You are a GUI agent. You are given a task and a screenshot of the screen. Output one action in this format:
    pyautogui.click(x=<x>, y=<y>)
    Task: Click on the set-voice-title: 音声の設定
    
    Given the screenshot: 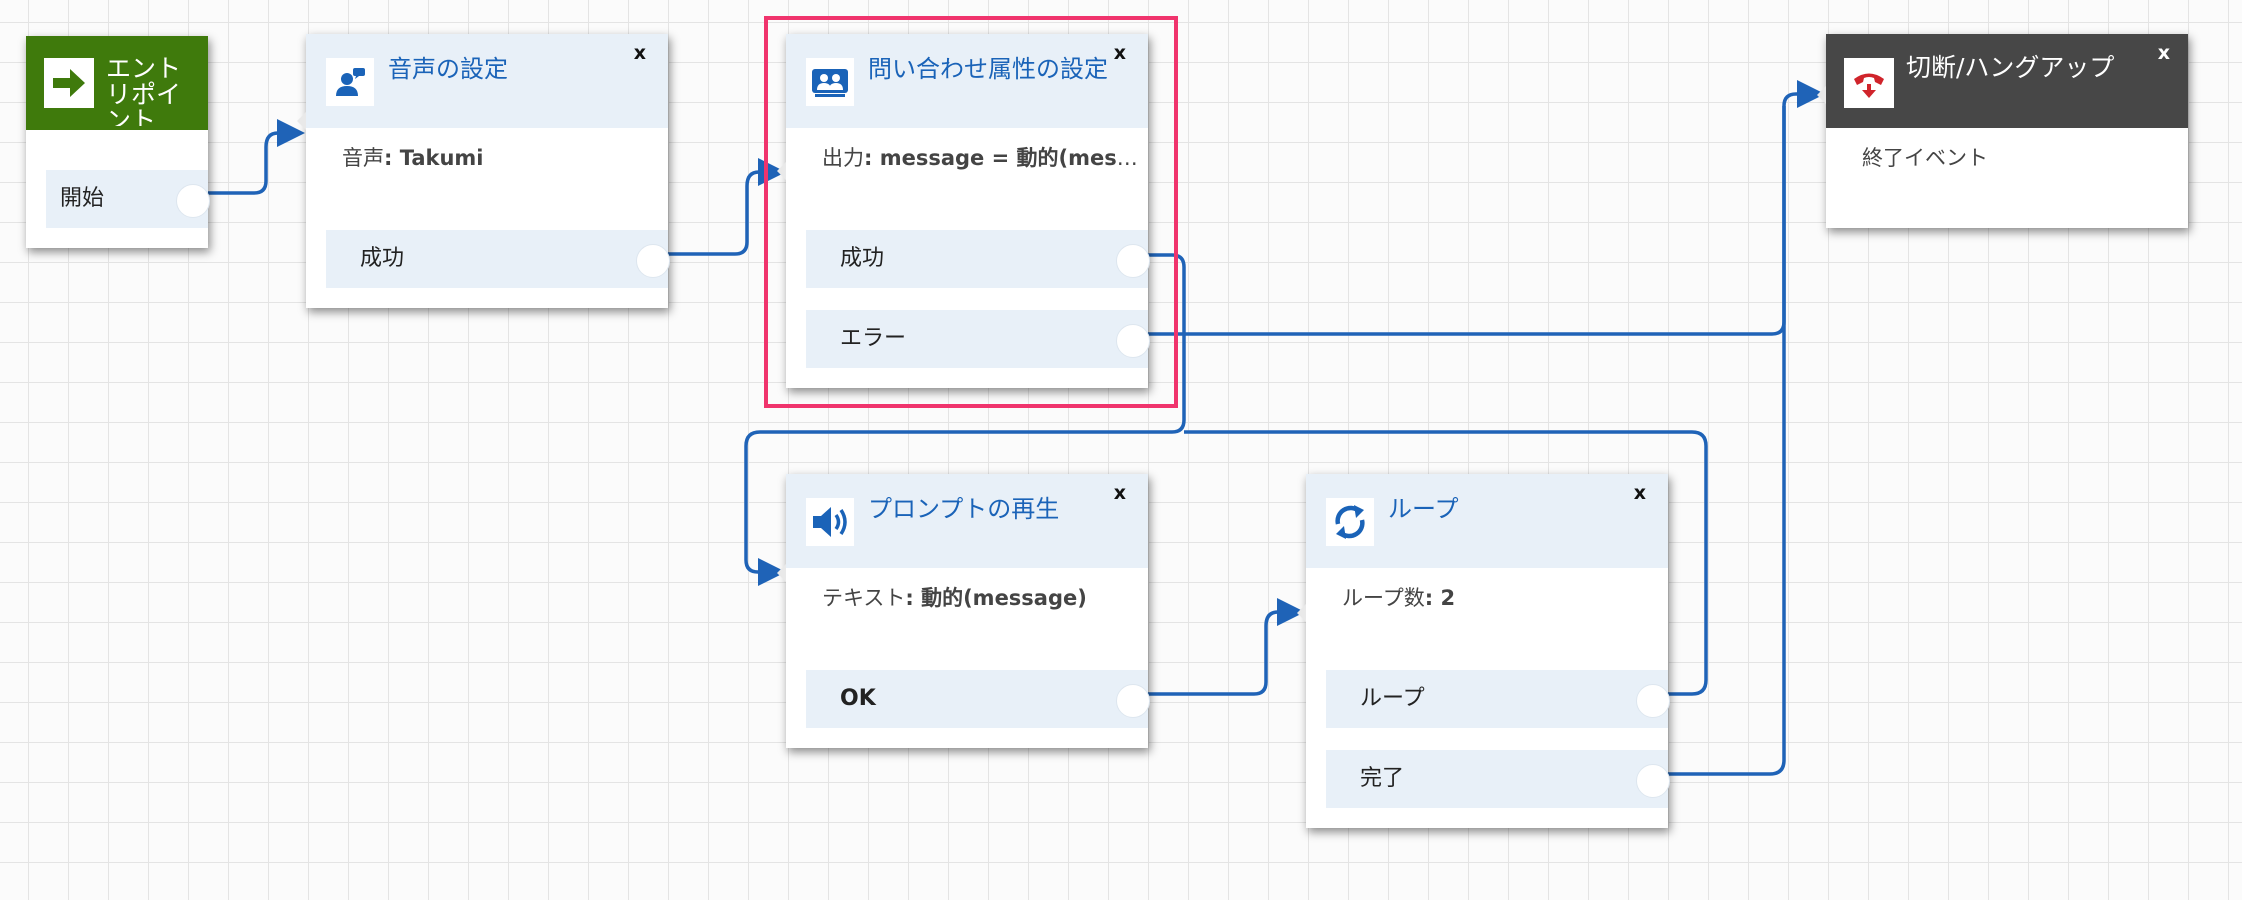 What is the action you would take?
    pyautogui.click(x=448, y=69)
    